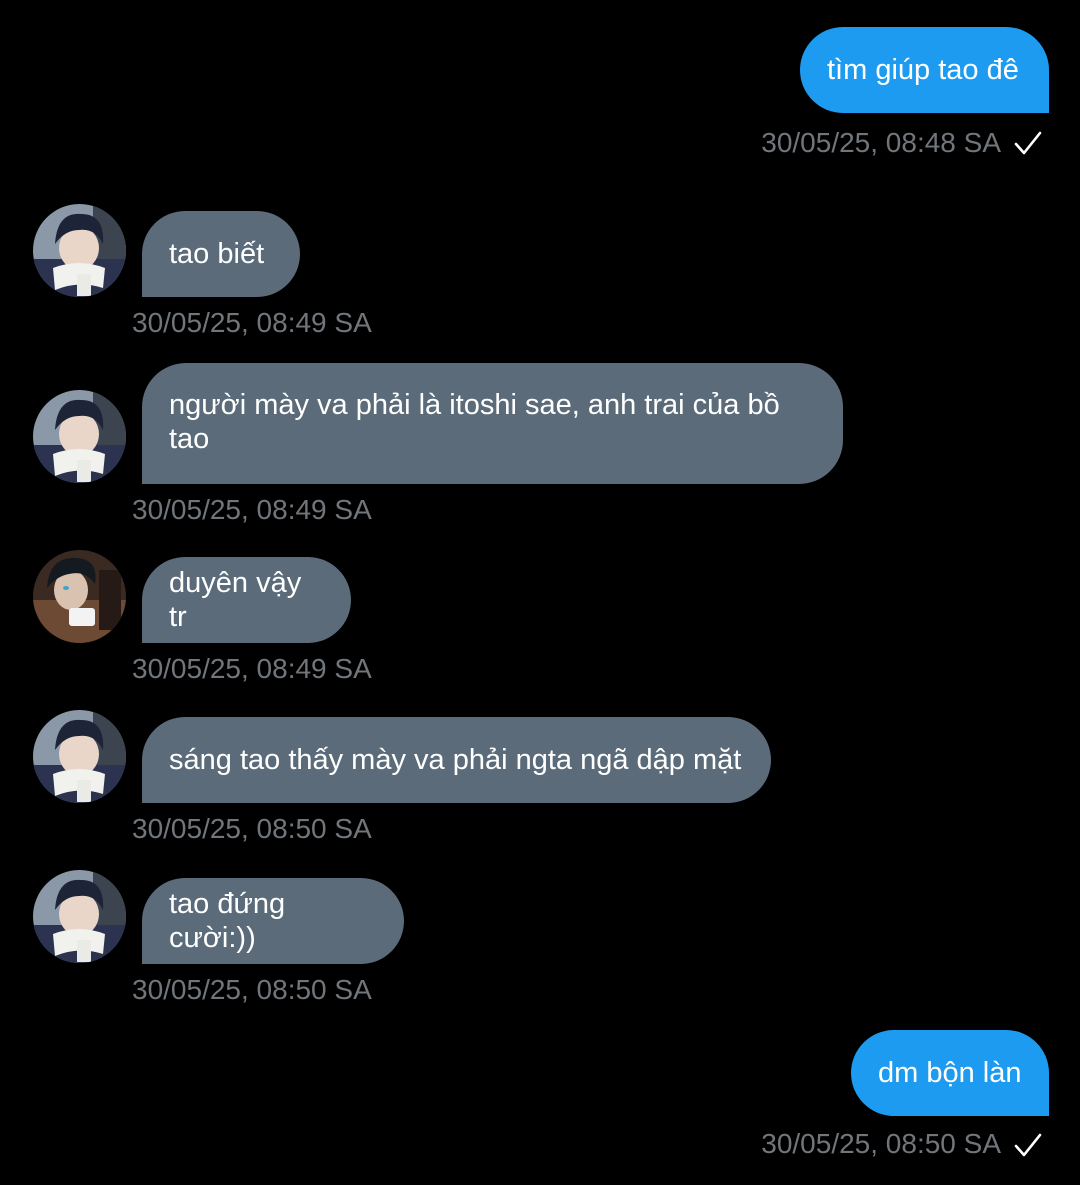 Image resolution: width=1080 pixels, height=1185 pixels. What do you see at coordinates (235, 600) in the screenshot?
I see `message-text: duyên vậy tr` at bounding box center [235, 600].